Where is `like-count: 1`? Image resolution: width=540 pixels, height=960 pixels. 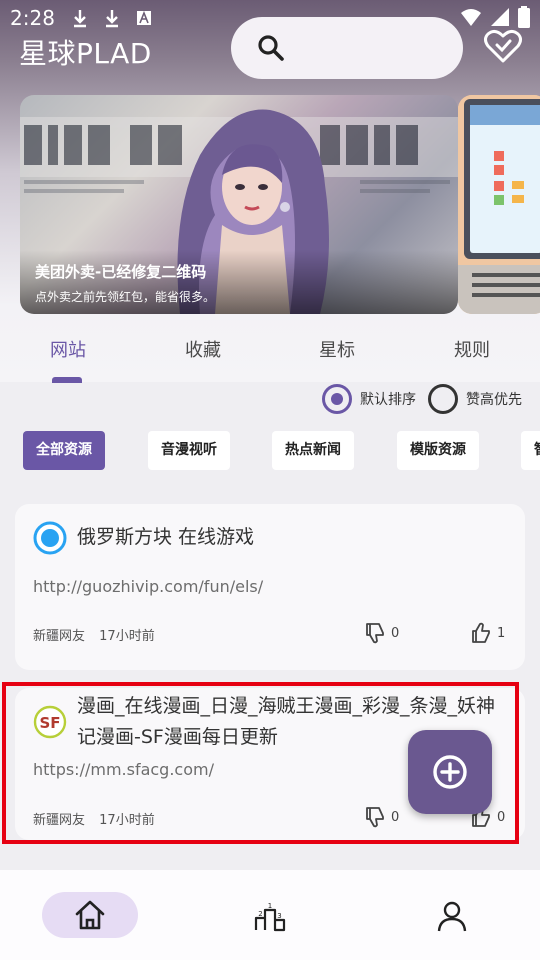
like-count: 1 is located at coordinates (501, 633).